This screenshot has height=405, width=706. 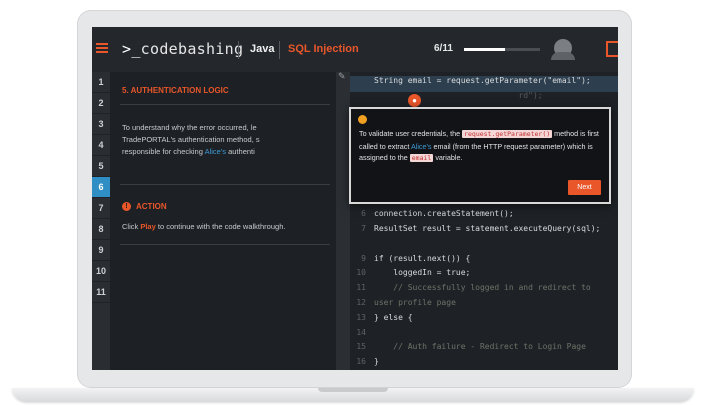 What do you see at coordinates (443, 48) in the screenshot?
I see `progress-label: 6/11` at bounding box center [443, 48].